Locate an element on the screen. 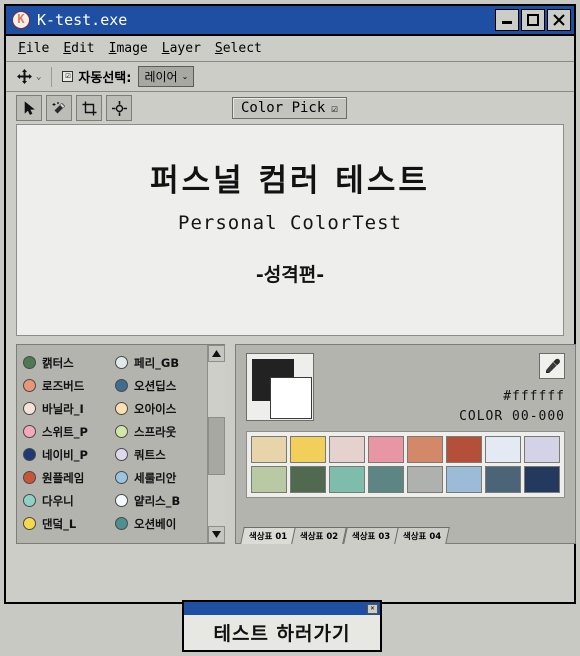 The height and width of the screenshot is (656, 580). list-item-label: 바닐라_I is located at coordinates (63, 408).